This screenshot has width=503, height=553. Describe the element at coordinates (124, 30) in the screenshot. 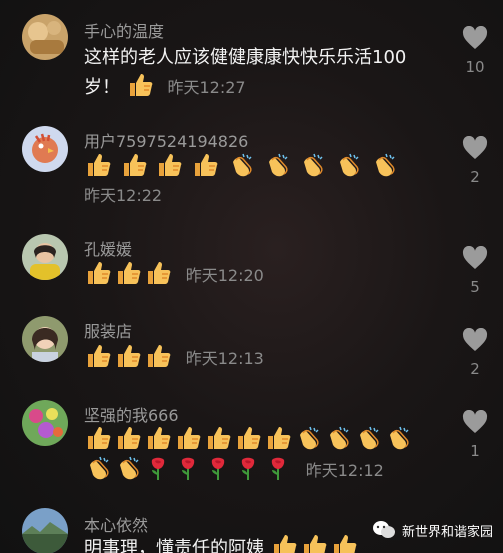

I see `comment-username: 手心的温度` at that location.